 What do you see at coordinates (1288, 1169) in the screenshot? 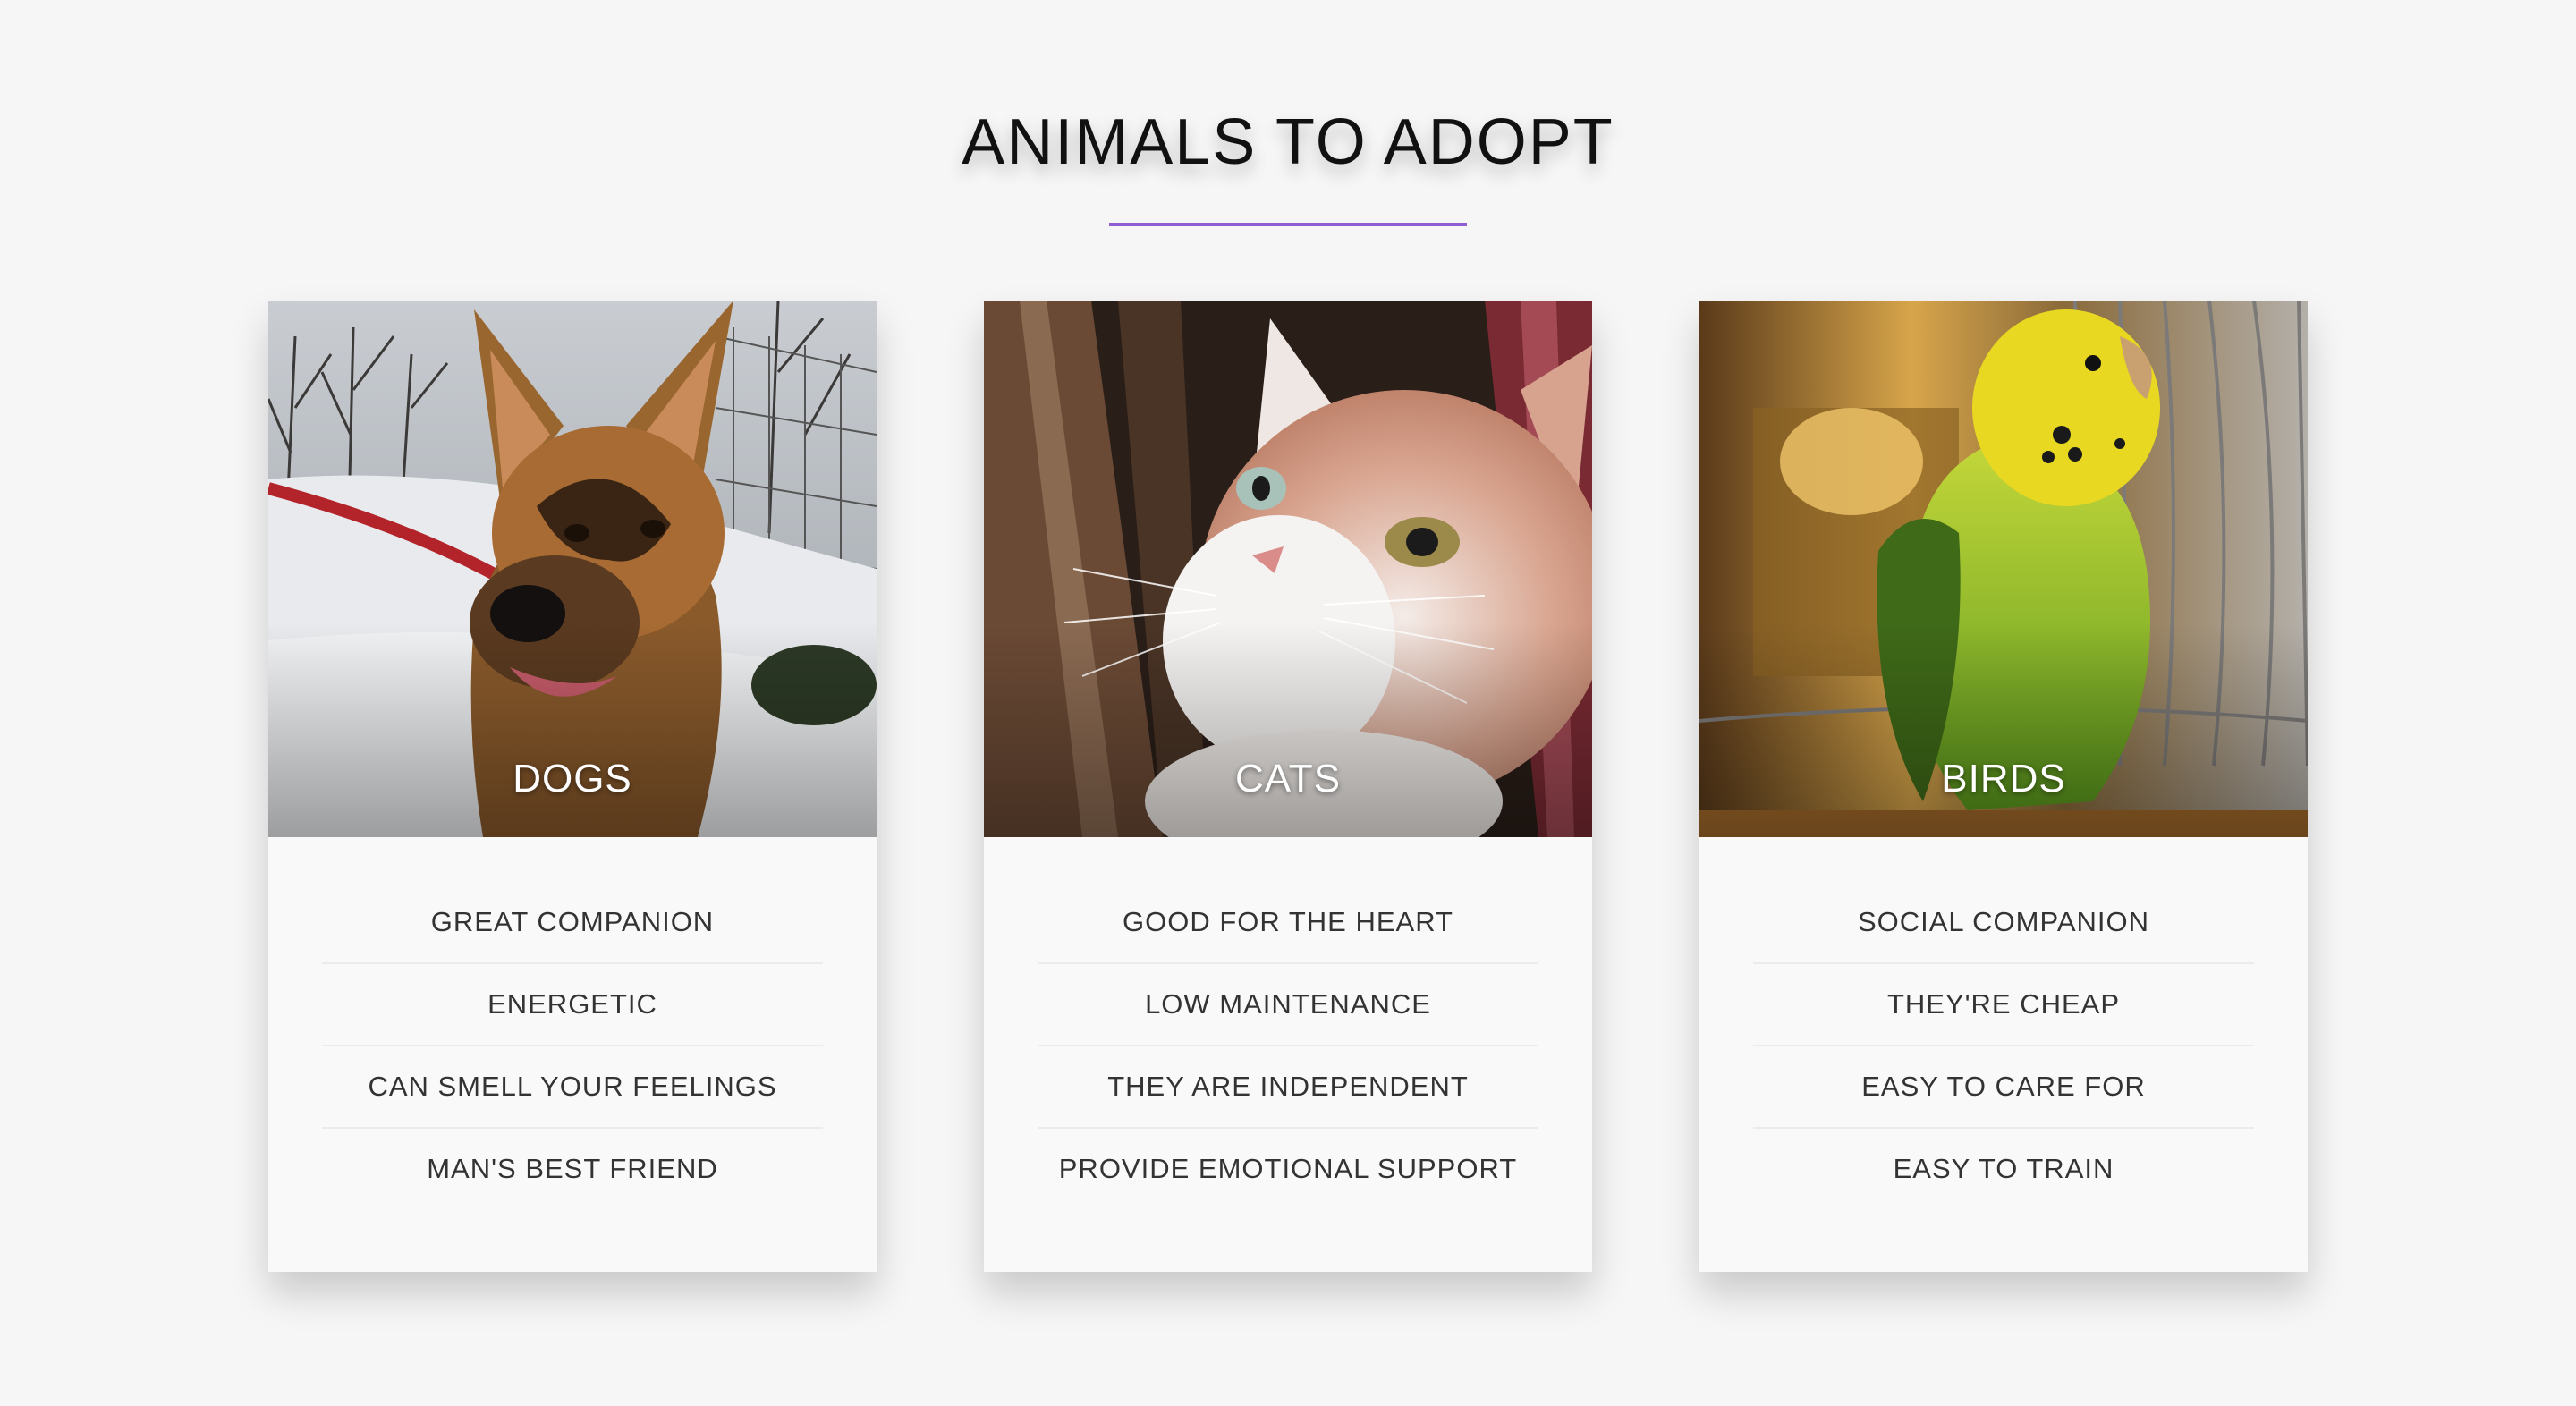
I see `list-item: PROVIDE EMOTIONAL SUPPORT` at bounding box center [1288, 1169].